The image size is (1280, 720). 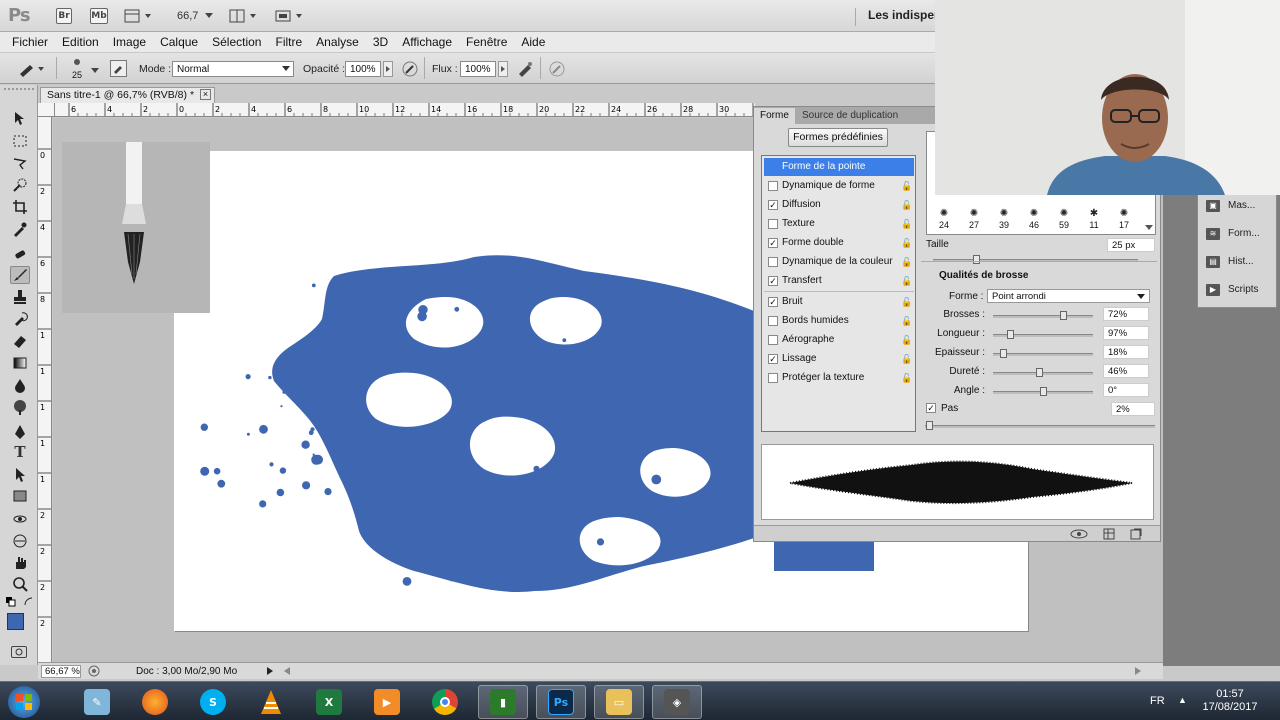 I want to click on brush-presets-button: Formes prédéfinies, so click(x=838, y=137).